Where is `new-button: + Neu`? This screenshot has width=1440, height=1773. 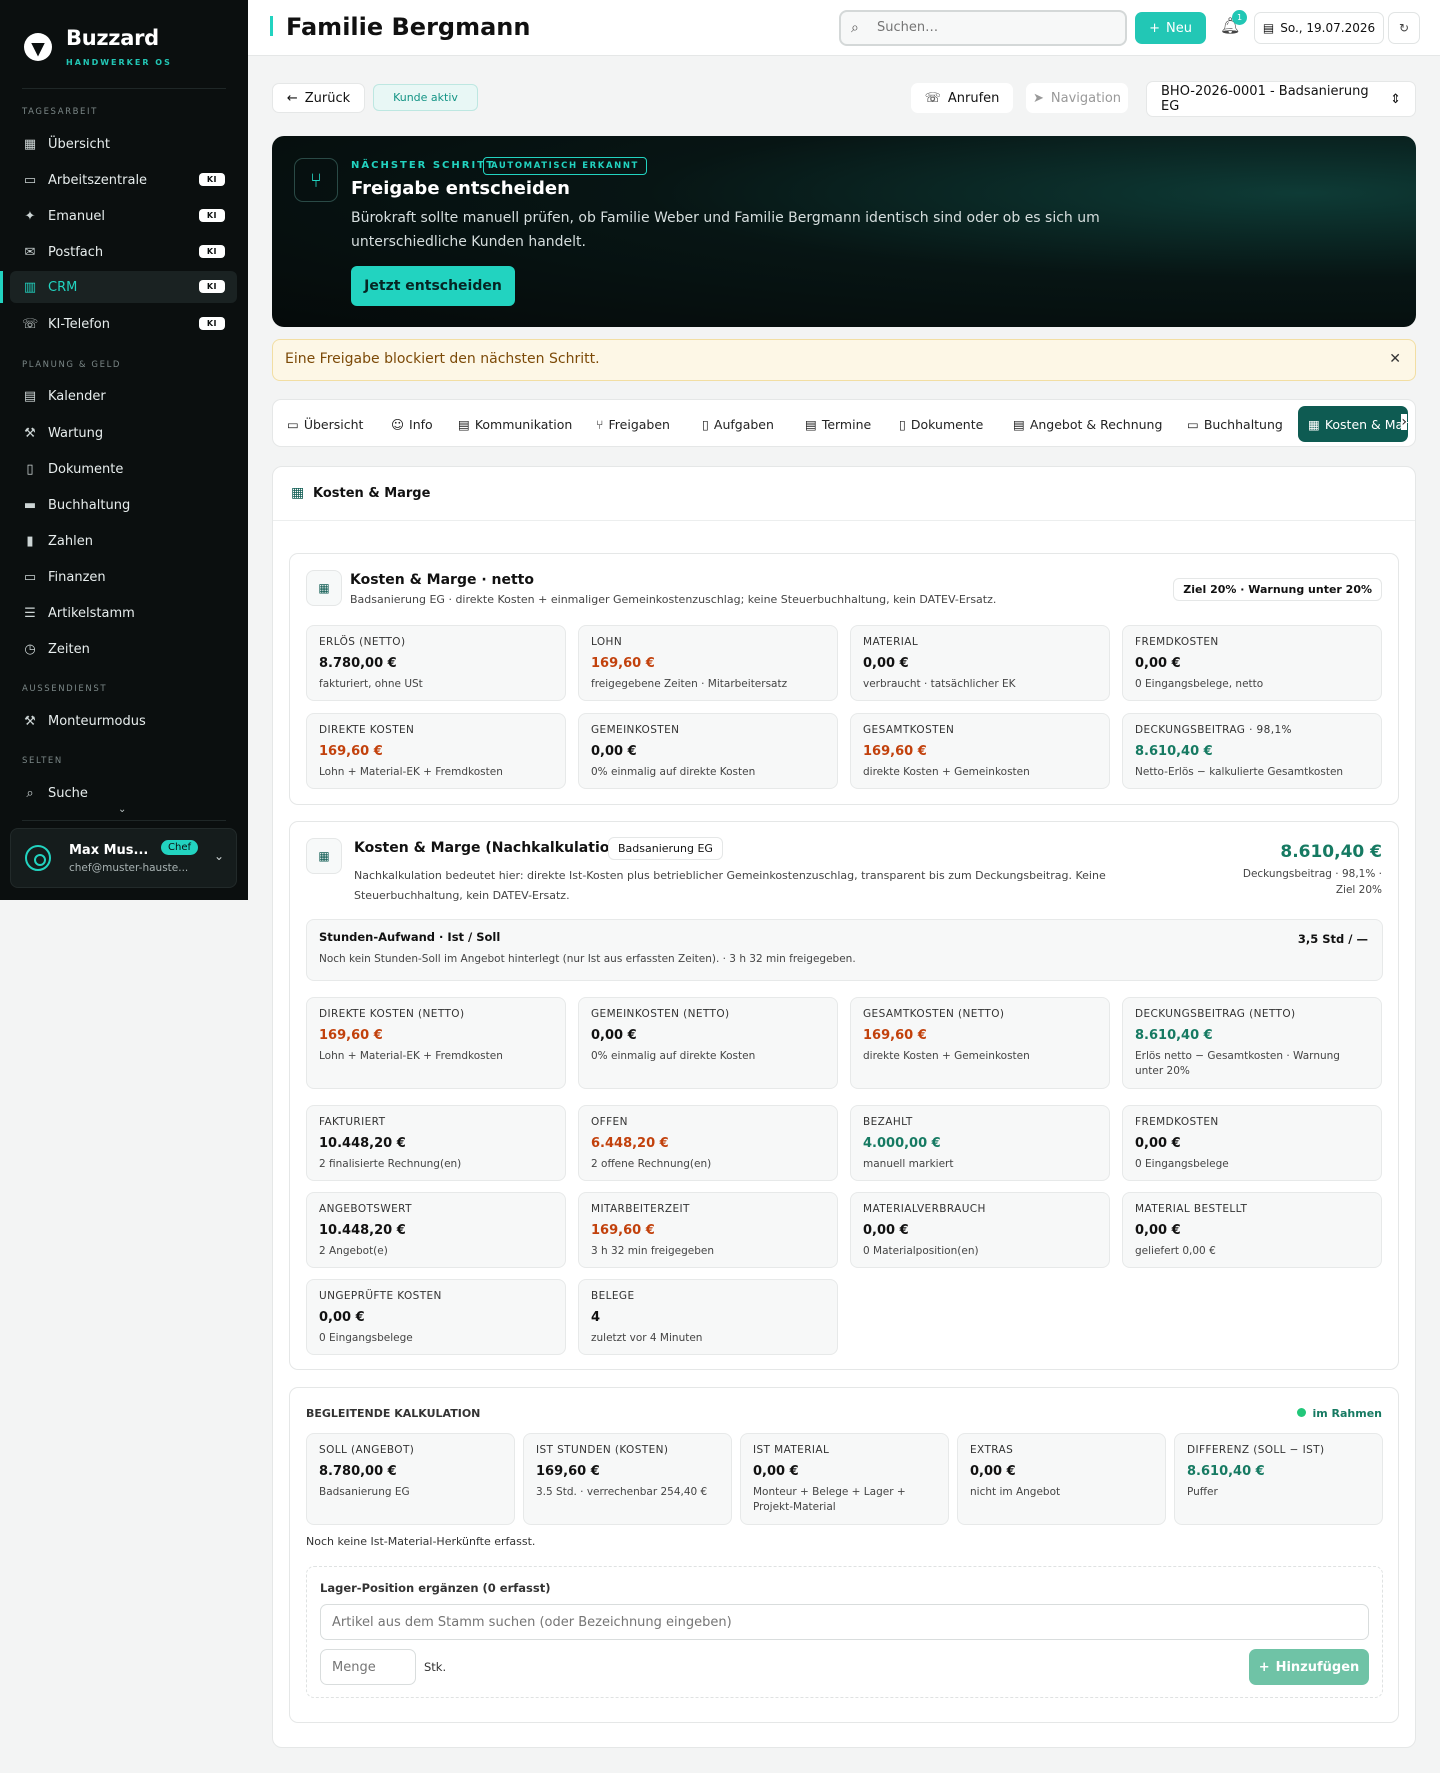 new-button: + Neu is located at coordinates (1170, 28).